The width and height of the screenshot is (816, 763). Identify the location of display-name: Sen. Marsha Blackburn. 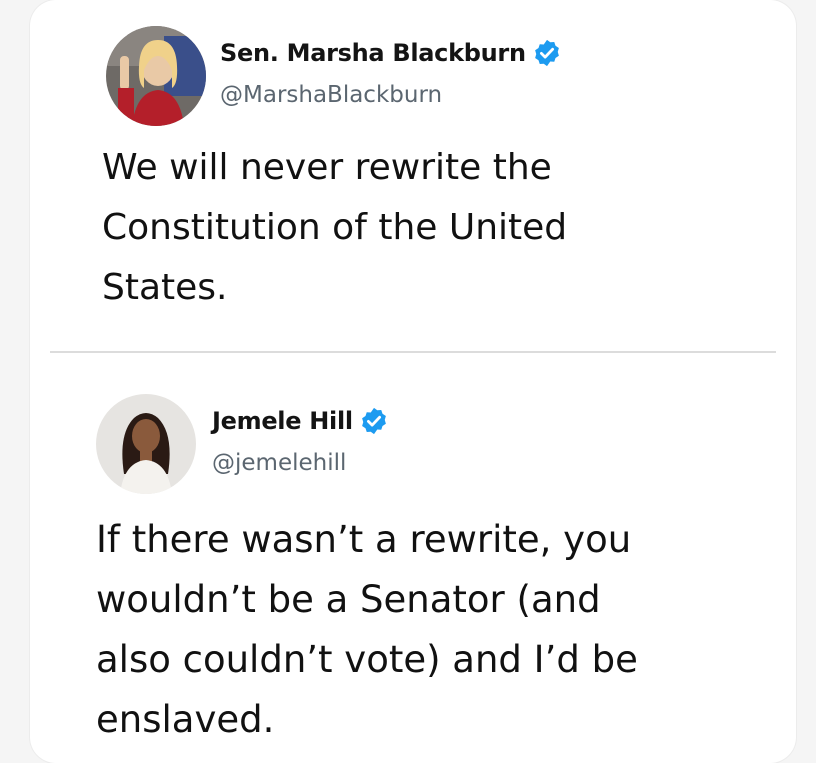
(373, 53).